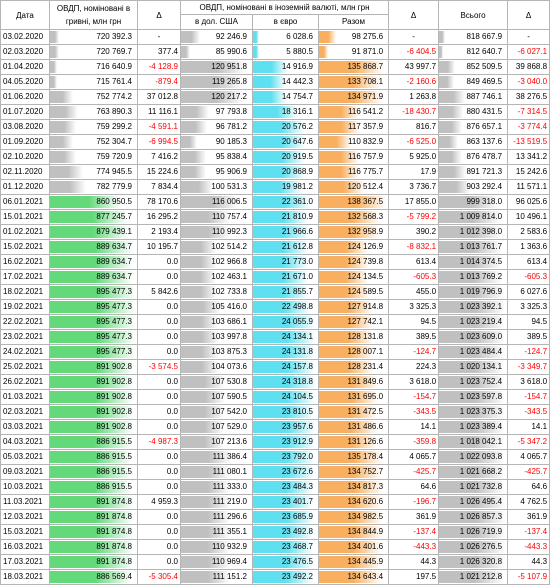 This screenshot has height=585, width=550. What do you see at coordinates (528, 292) in the screenshot?
I see `delta-total-cell: 6 027.6` at bounding box center [528, 292].